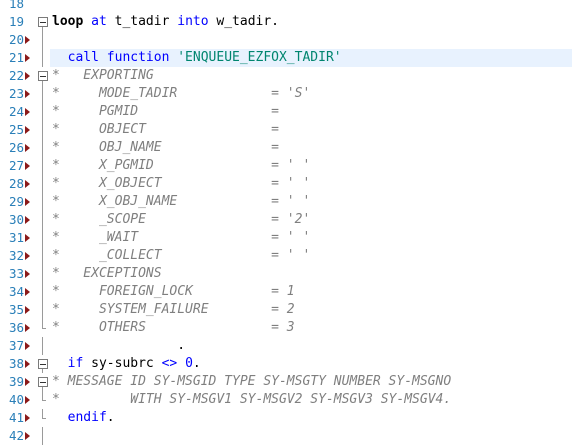 This screenshot has height=448, width=572. Describe the element at coordinates (286, 274) in the screenshot. I see `code-line: 33 * EXCEPTIONS` at that location.